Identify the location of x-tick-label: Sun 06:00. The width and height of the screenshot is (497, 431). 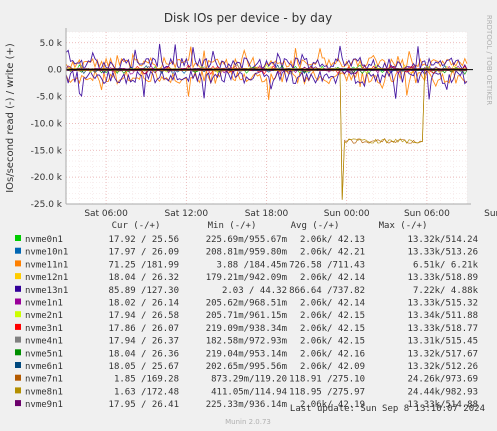
(427, 214).